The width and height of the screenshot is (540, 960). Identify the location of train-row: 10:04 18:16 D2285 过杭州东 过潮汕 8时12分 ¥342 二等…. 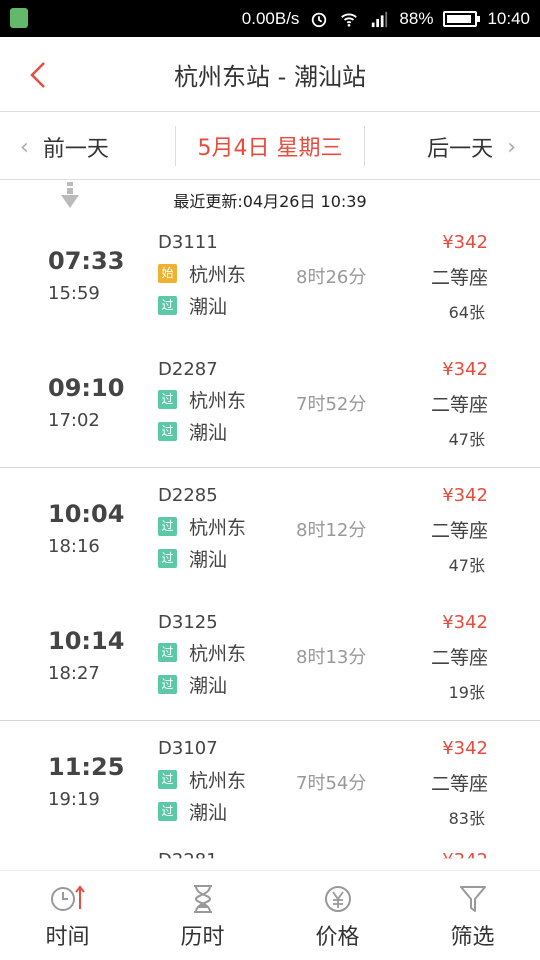
(270, 531).